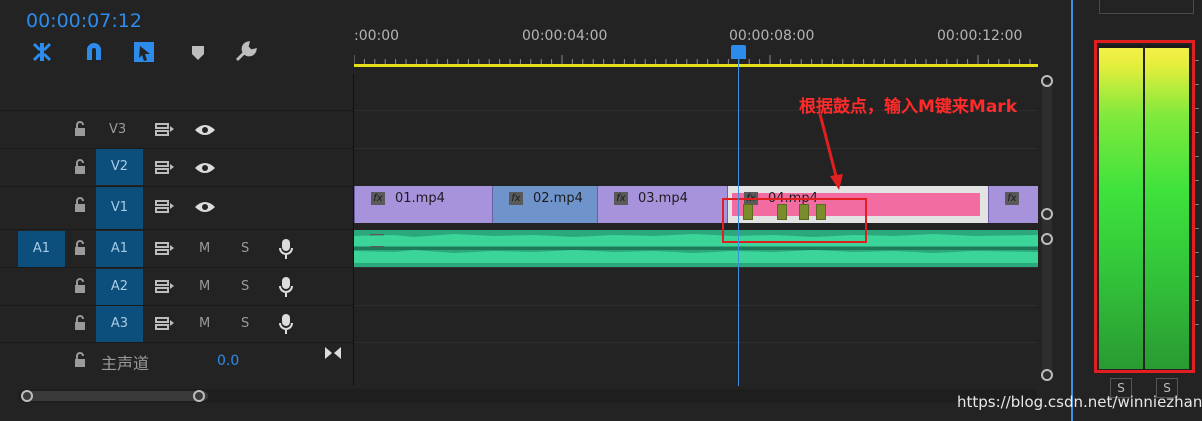 This screenshot has width=1202, height=421. What do you see at coordinates (286, 249) in the screenshot?
I see `voiceover-mic-a1-icon` at bounding box center [286, 249].